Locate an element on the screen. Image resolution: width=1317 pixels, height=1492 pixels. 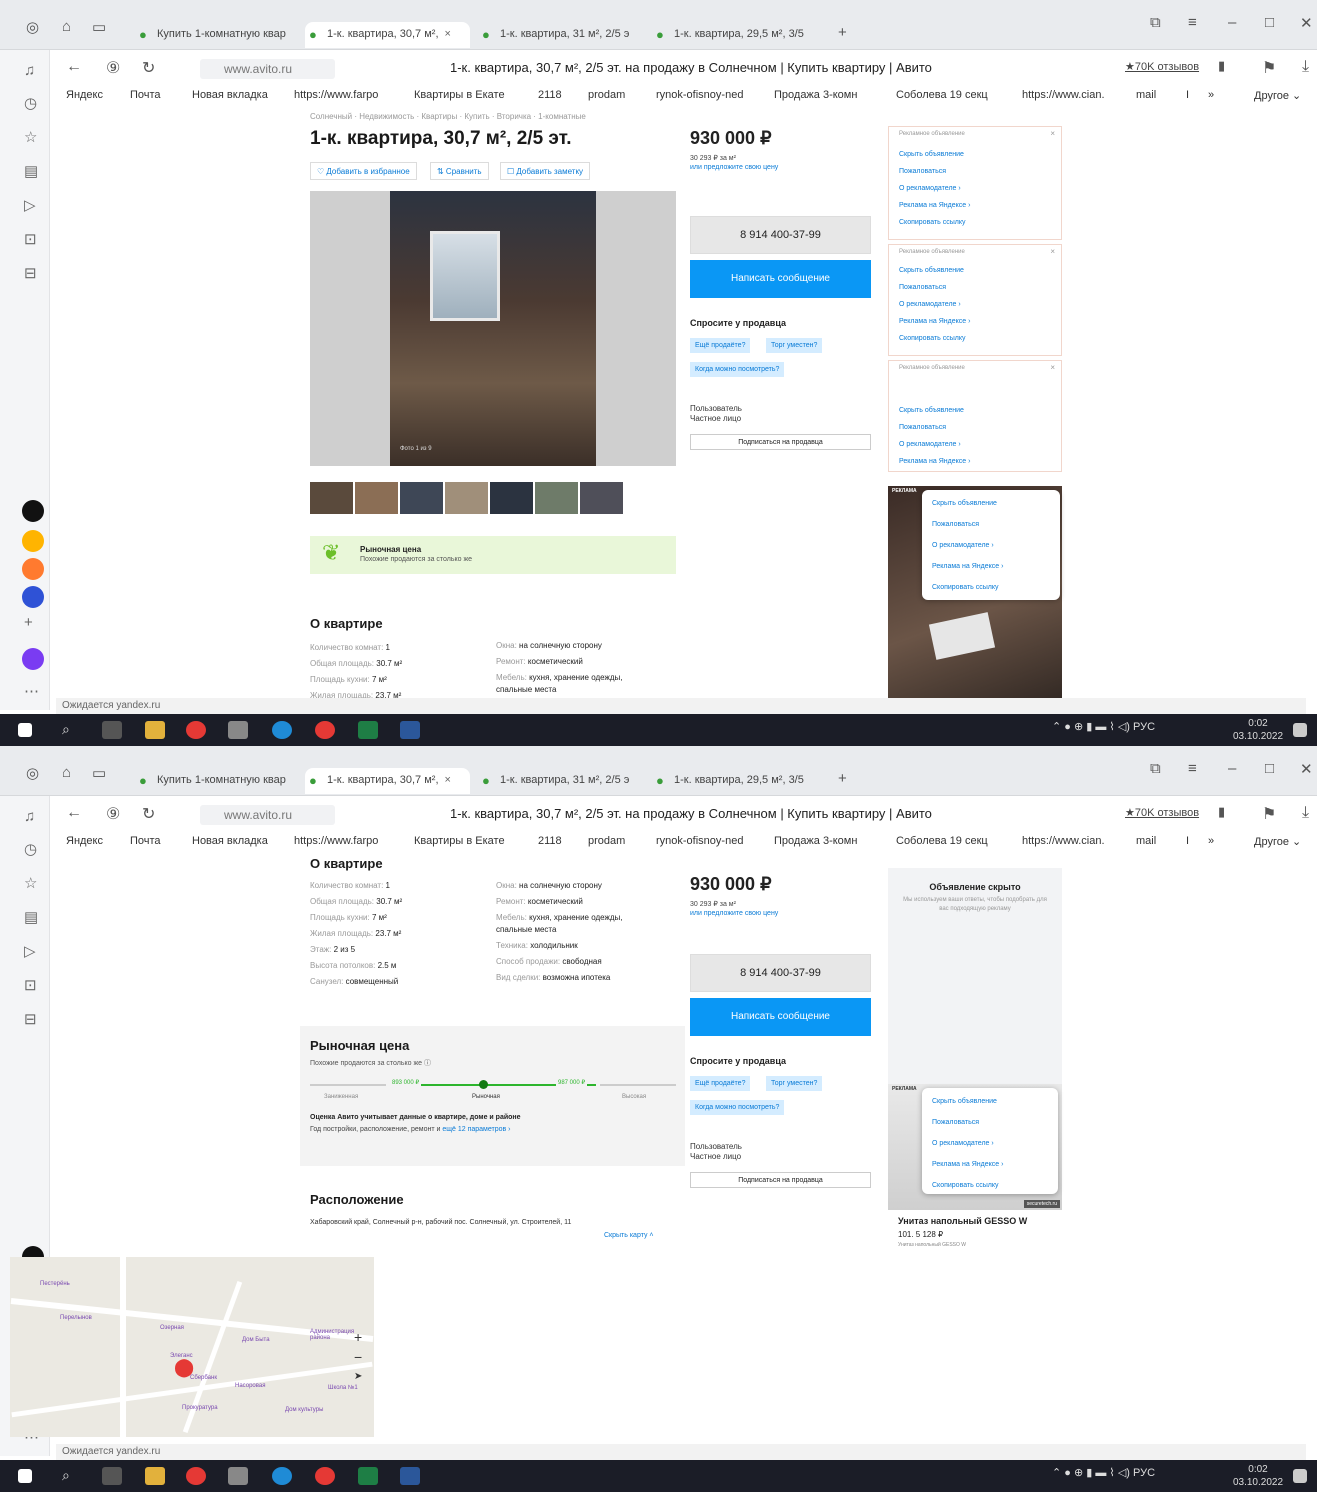
reload-icon: ↻ is located at coordinates (148, 68).